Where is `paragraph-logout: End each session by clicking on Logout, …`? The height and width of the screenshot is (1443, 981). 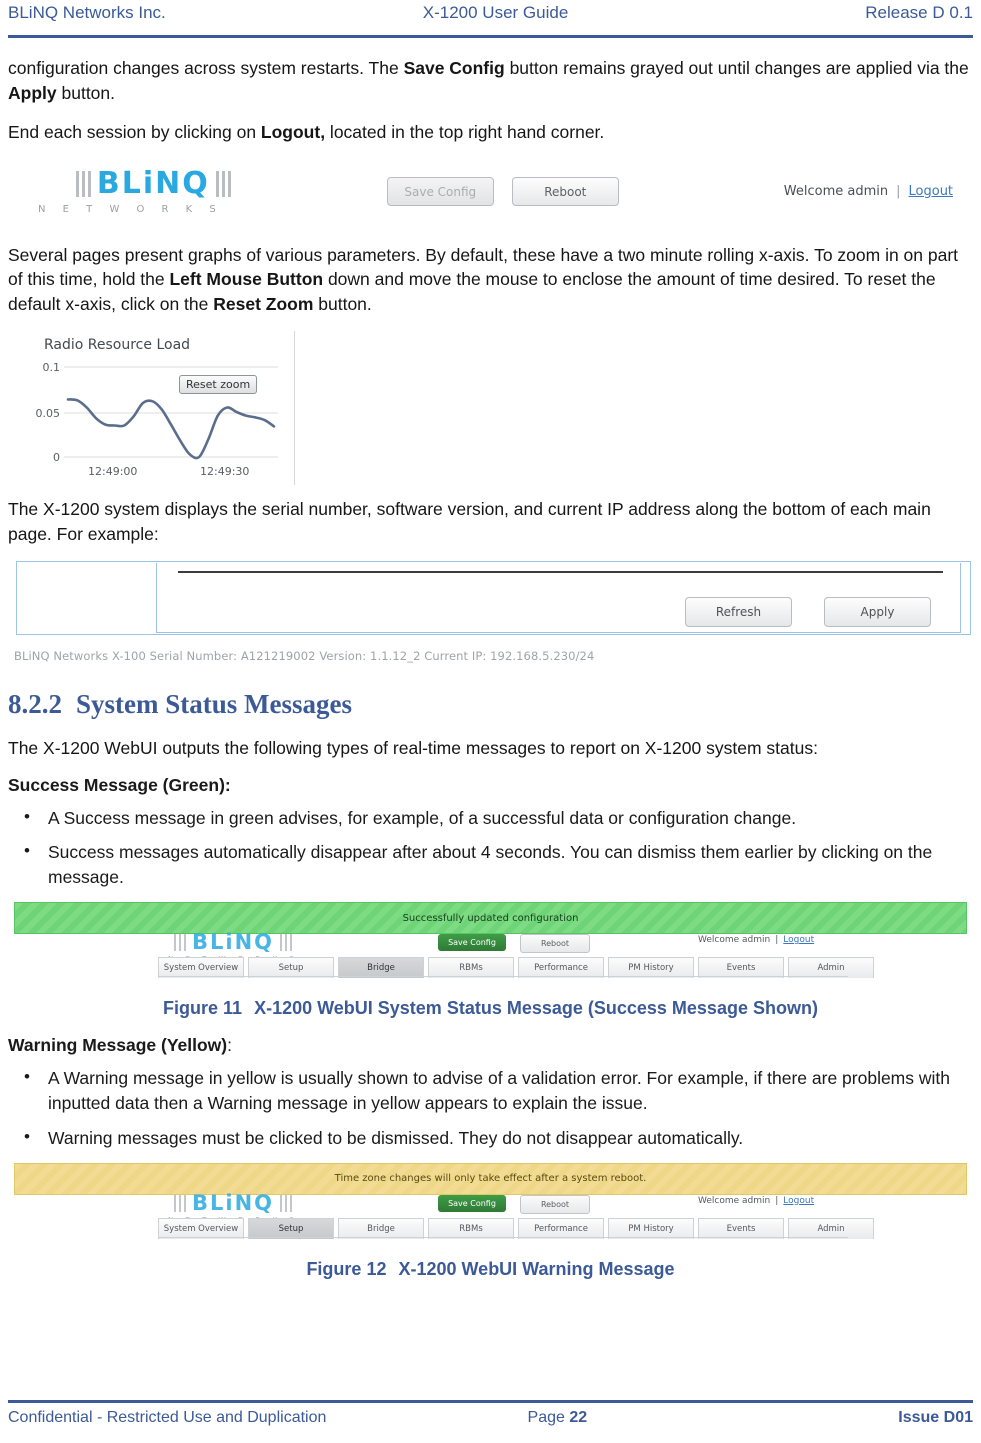
paragraph-logout: End each session by clicking on Logout, … is located at coordinates (490, 132).